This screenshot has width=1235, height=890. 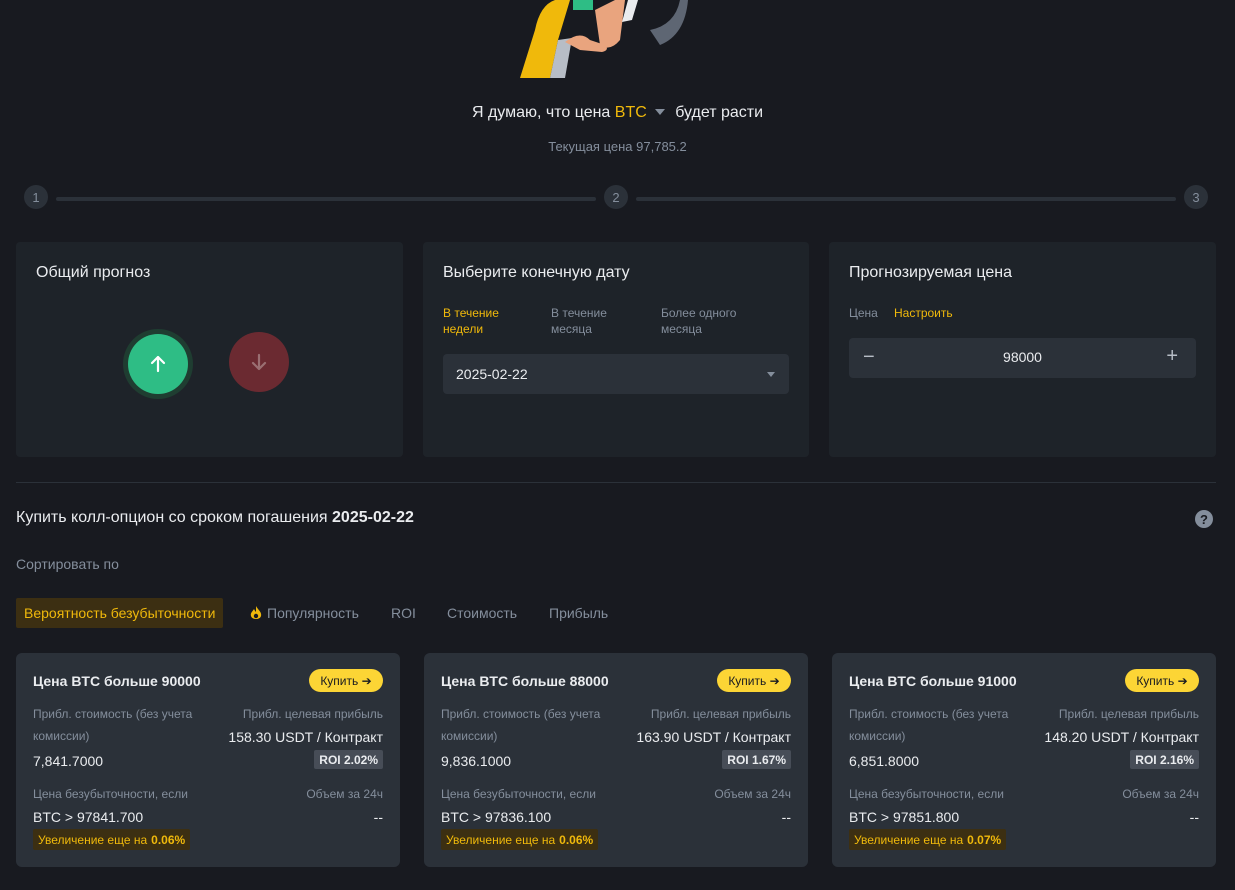 I want to click on sort-tab-breakeven: Вероятность безубыточности, so click(x=120, y=613).